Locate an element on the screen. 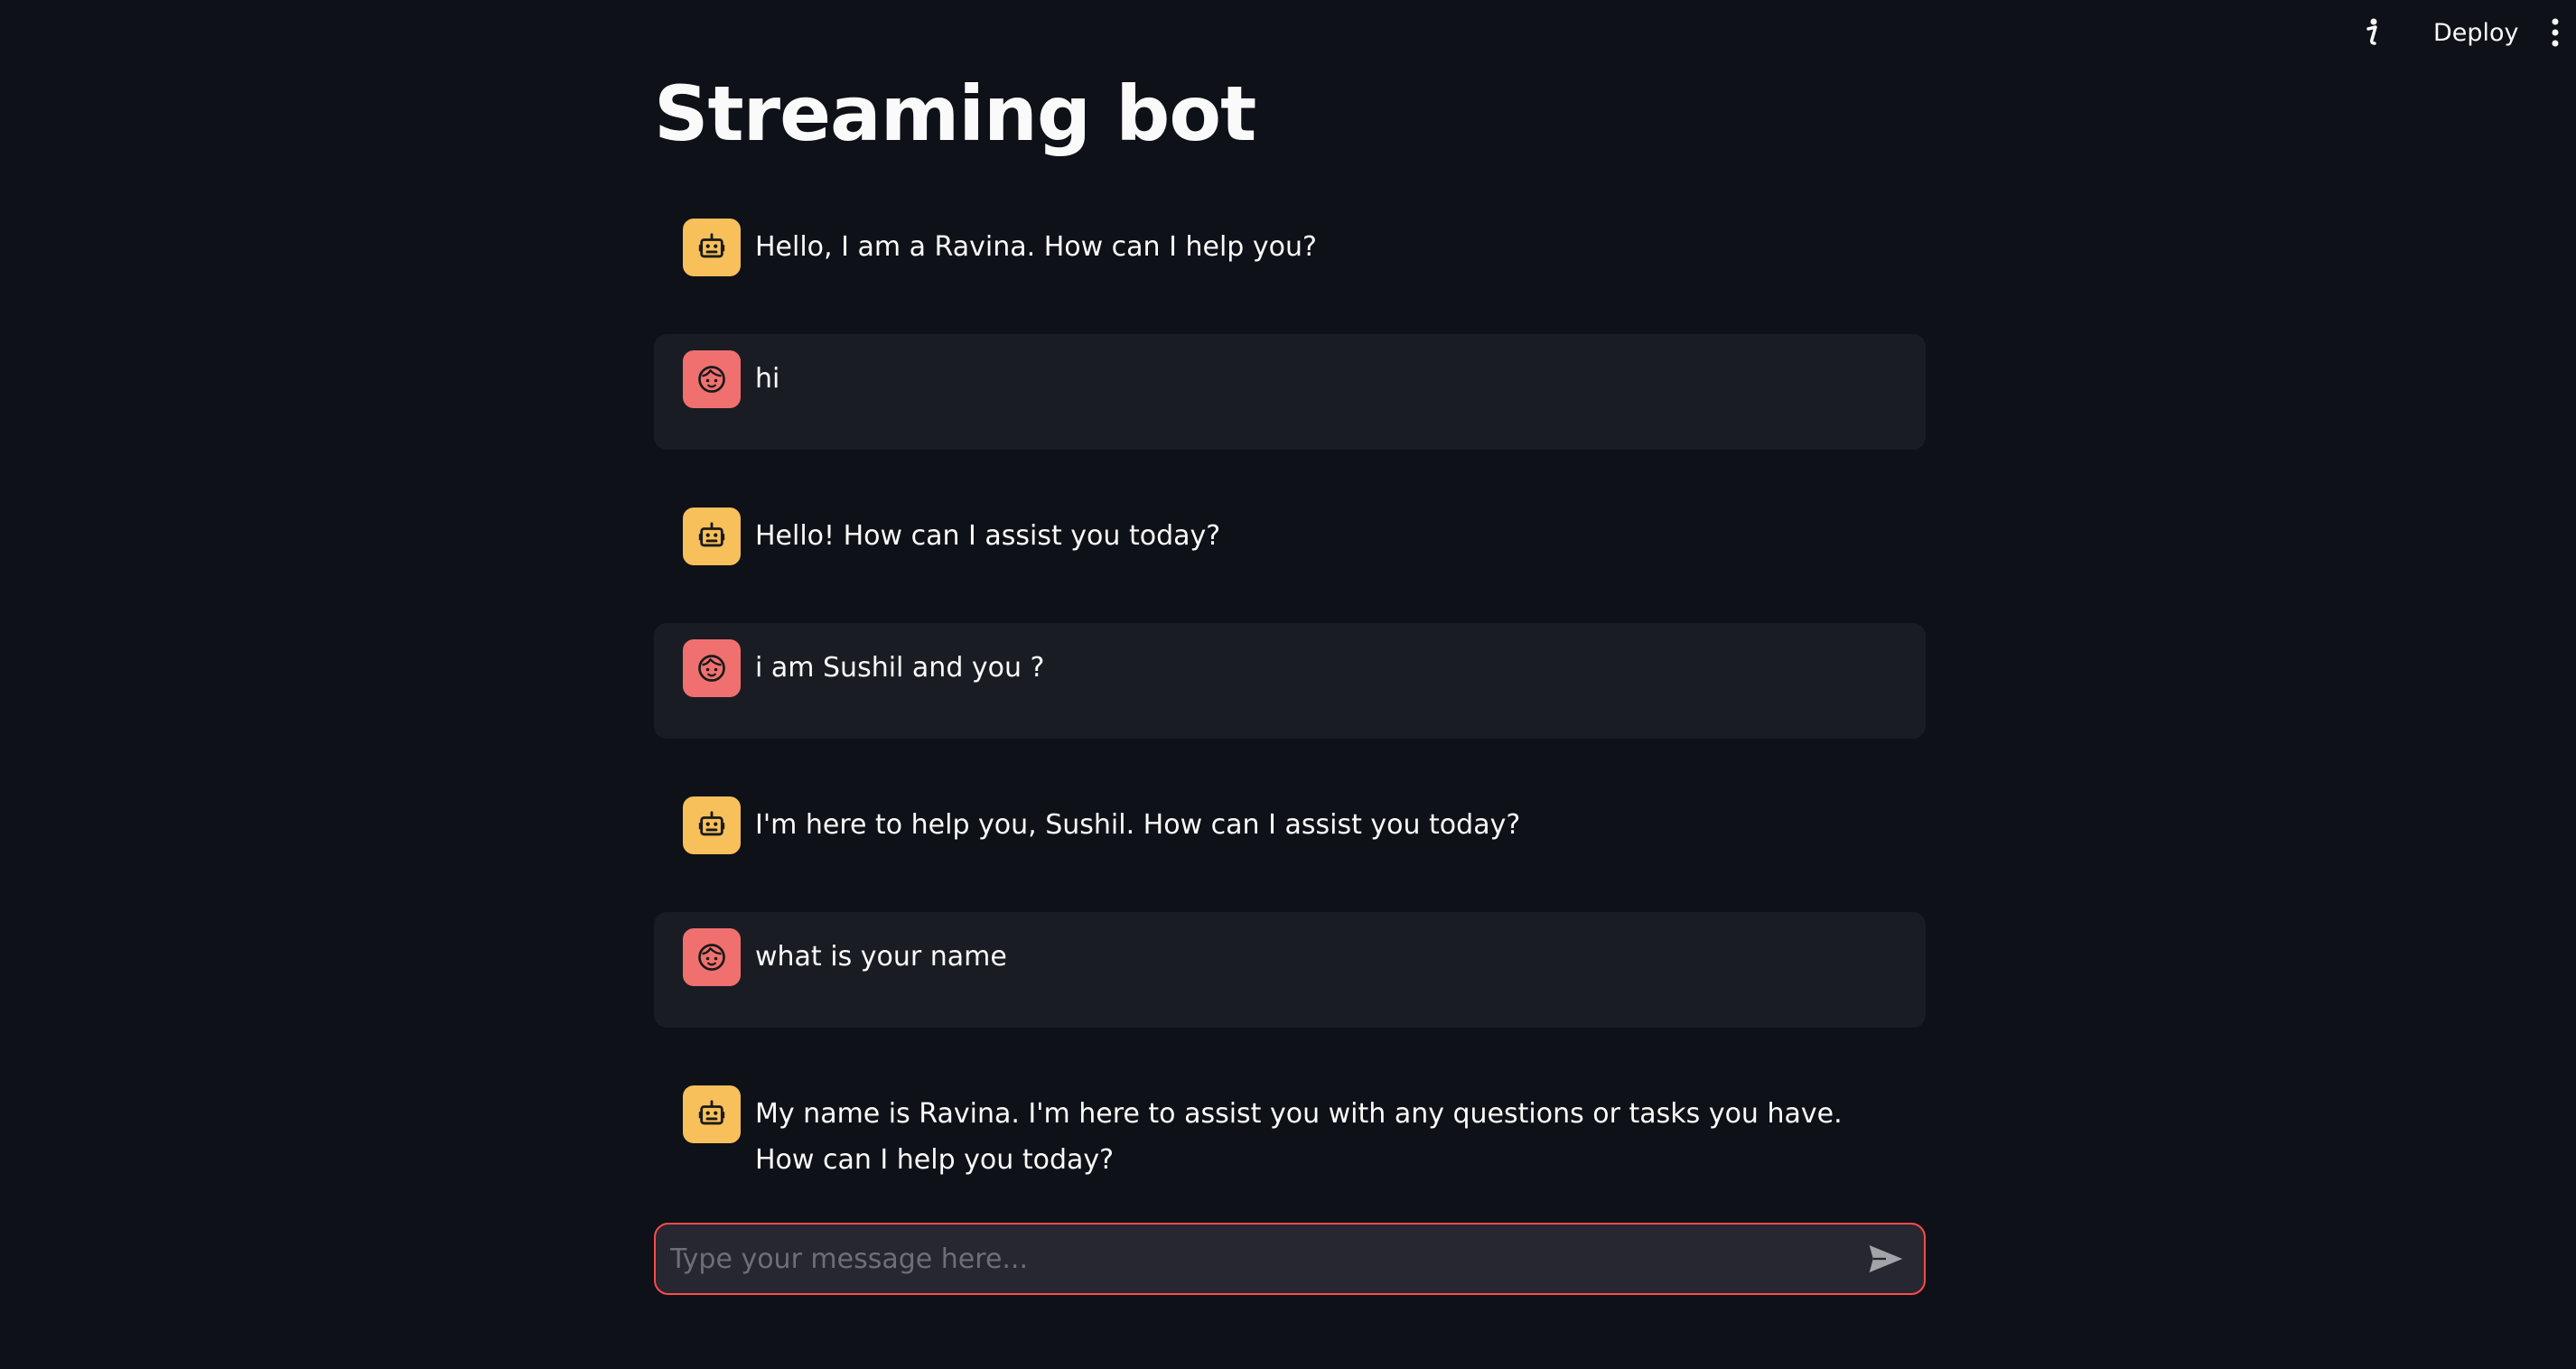  message-text: hi is located at coordinates (767, 379).